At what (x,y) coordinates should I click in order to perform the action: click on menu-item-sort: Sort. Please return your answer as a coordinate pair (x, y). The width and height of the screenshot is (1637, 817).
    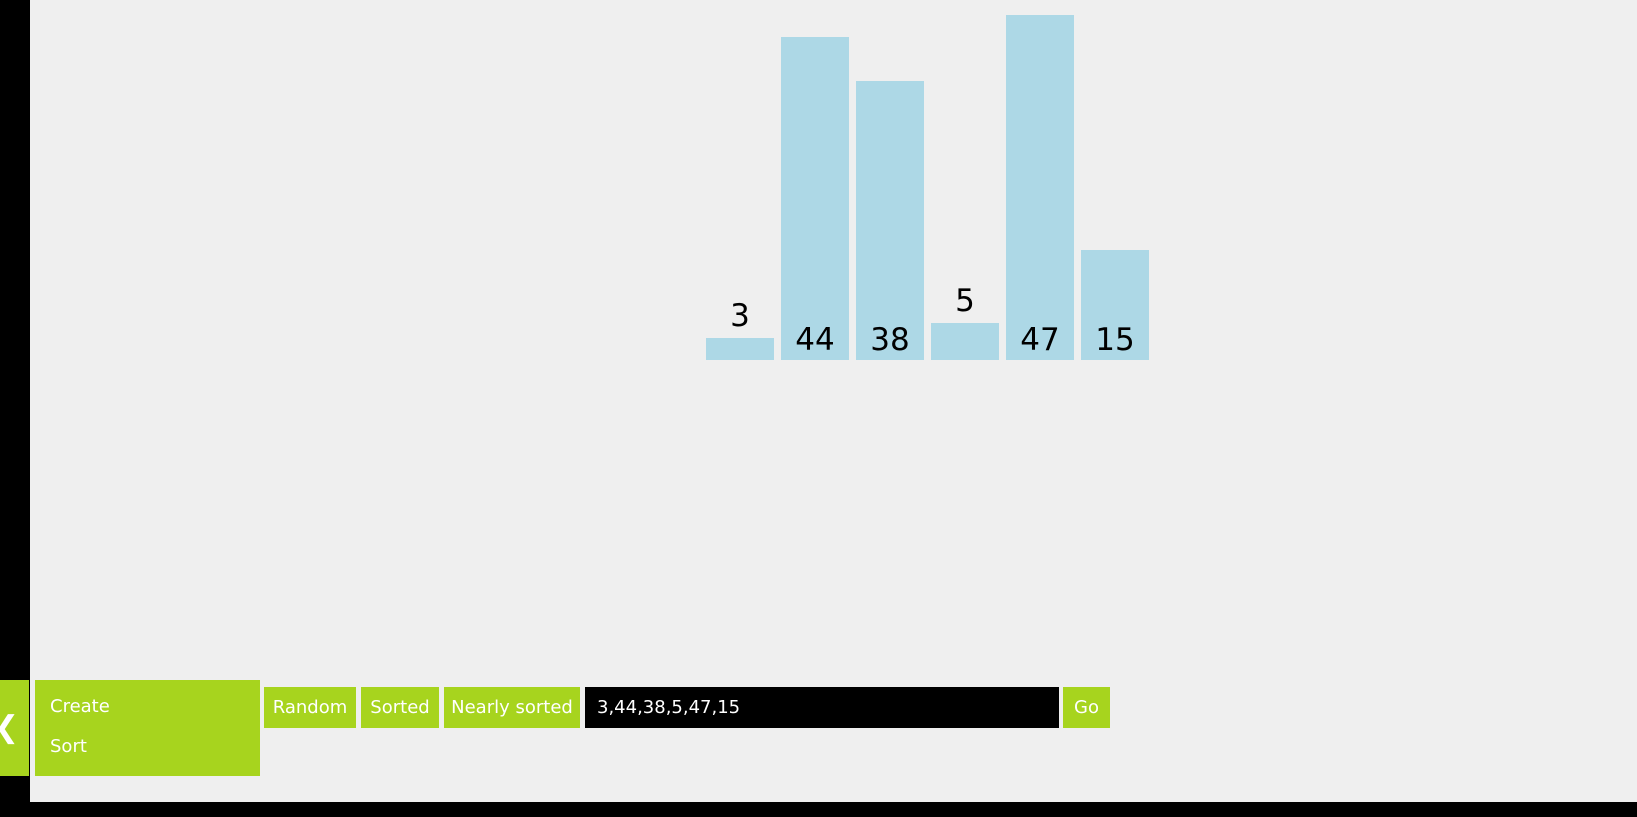
    Looking at the image, I should click on (68, 746).